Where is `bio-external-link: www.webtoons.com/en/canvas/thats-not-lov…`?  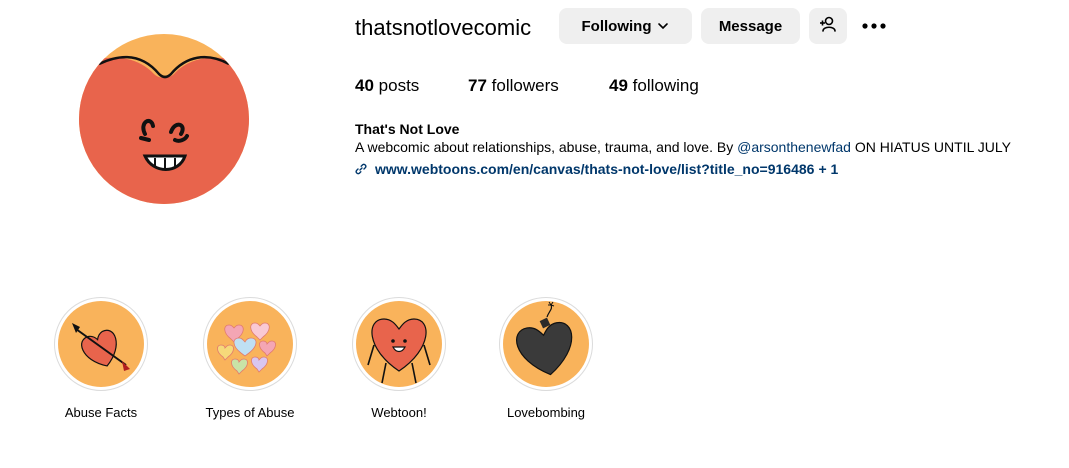 bio-external-link: www.webtoons.com/en/canvas/thats-not-lov… is located at coordinates (594, 169).